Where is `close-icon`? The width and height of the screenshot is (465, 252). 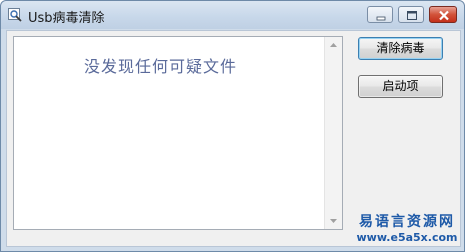
close-icon is located at coordinates (444, 15).